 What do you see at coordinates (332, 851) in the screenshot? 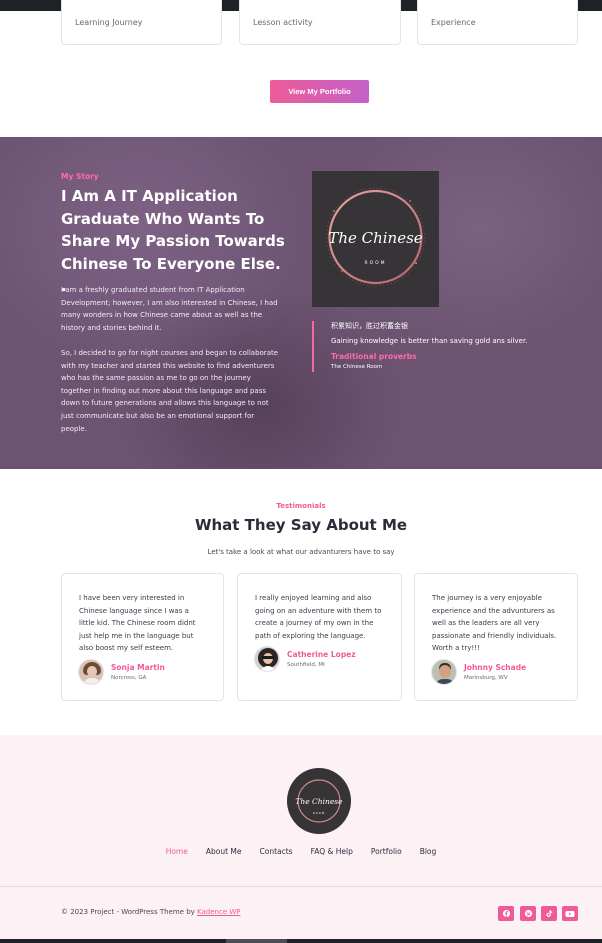
I see `footer-nav-faq-help: FAQ & Help` at bounding box center [332, 851].